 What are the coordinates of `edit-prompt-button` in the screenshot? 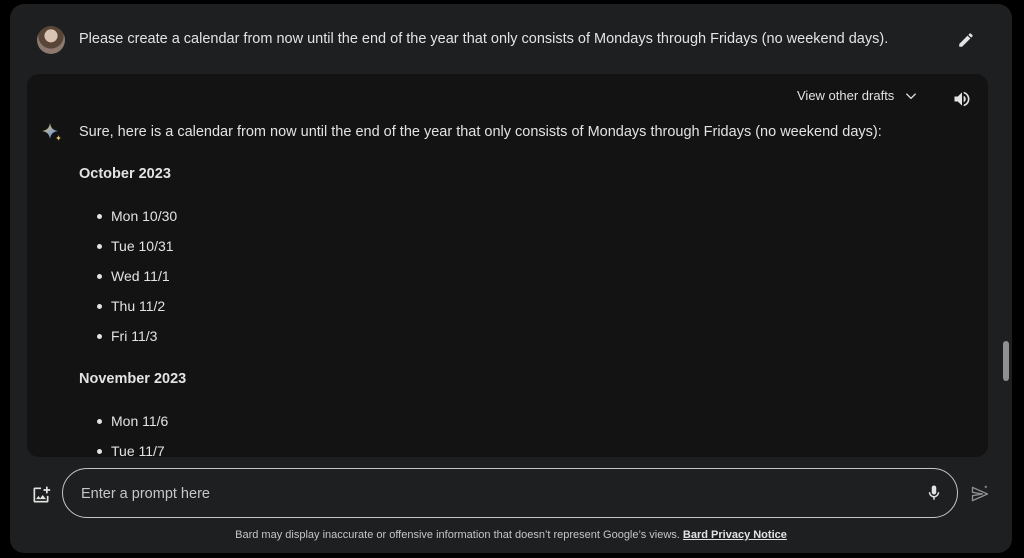 It's located at (966, 40).